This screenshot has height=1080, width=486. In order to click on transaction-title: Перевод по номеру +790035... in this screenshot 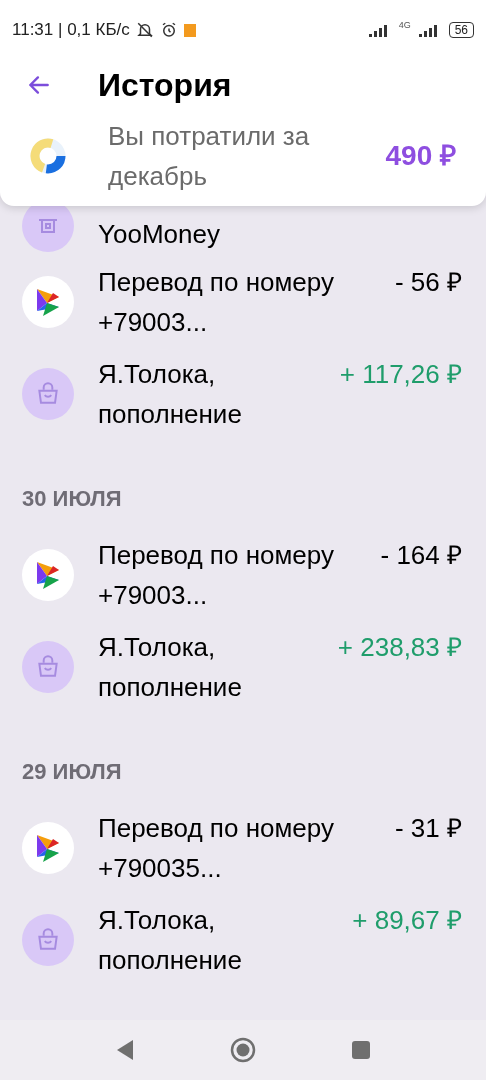, I will do `click(218, 848)`.